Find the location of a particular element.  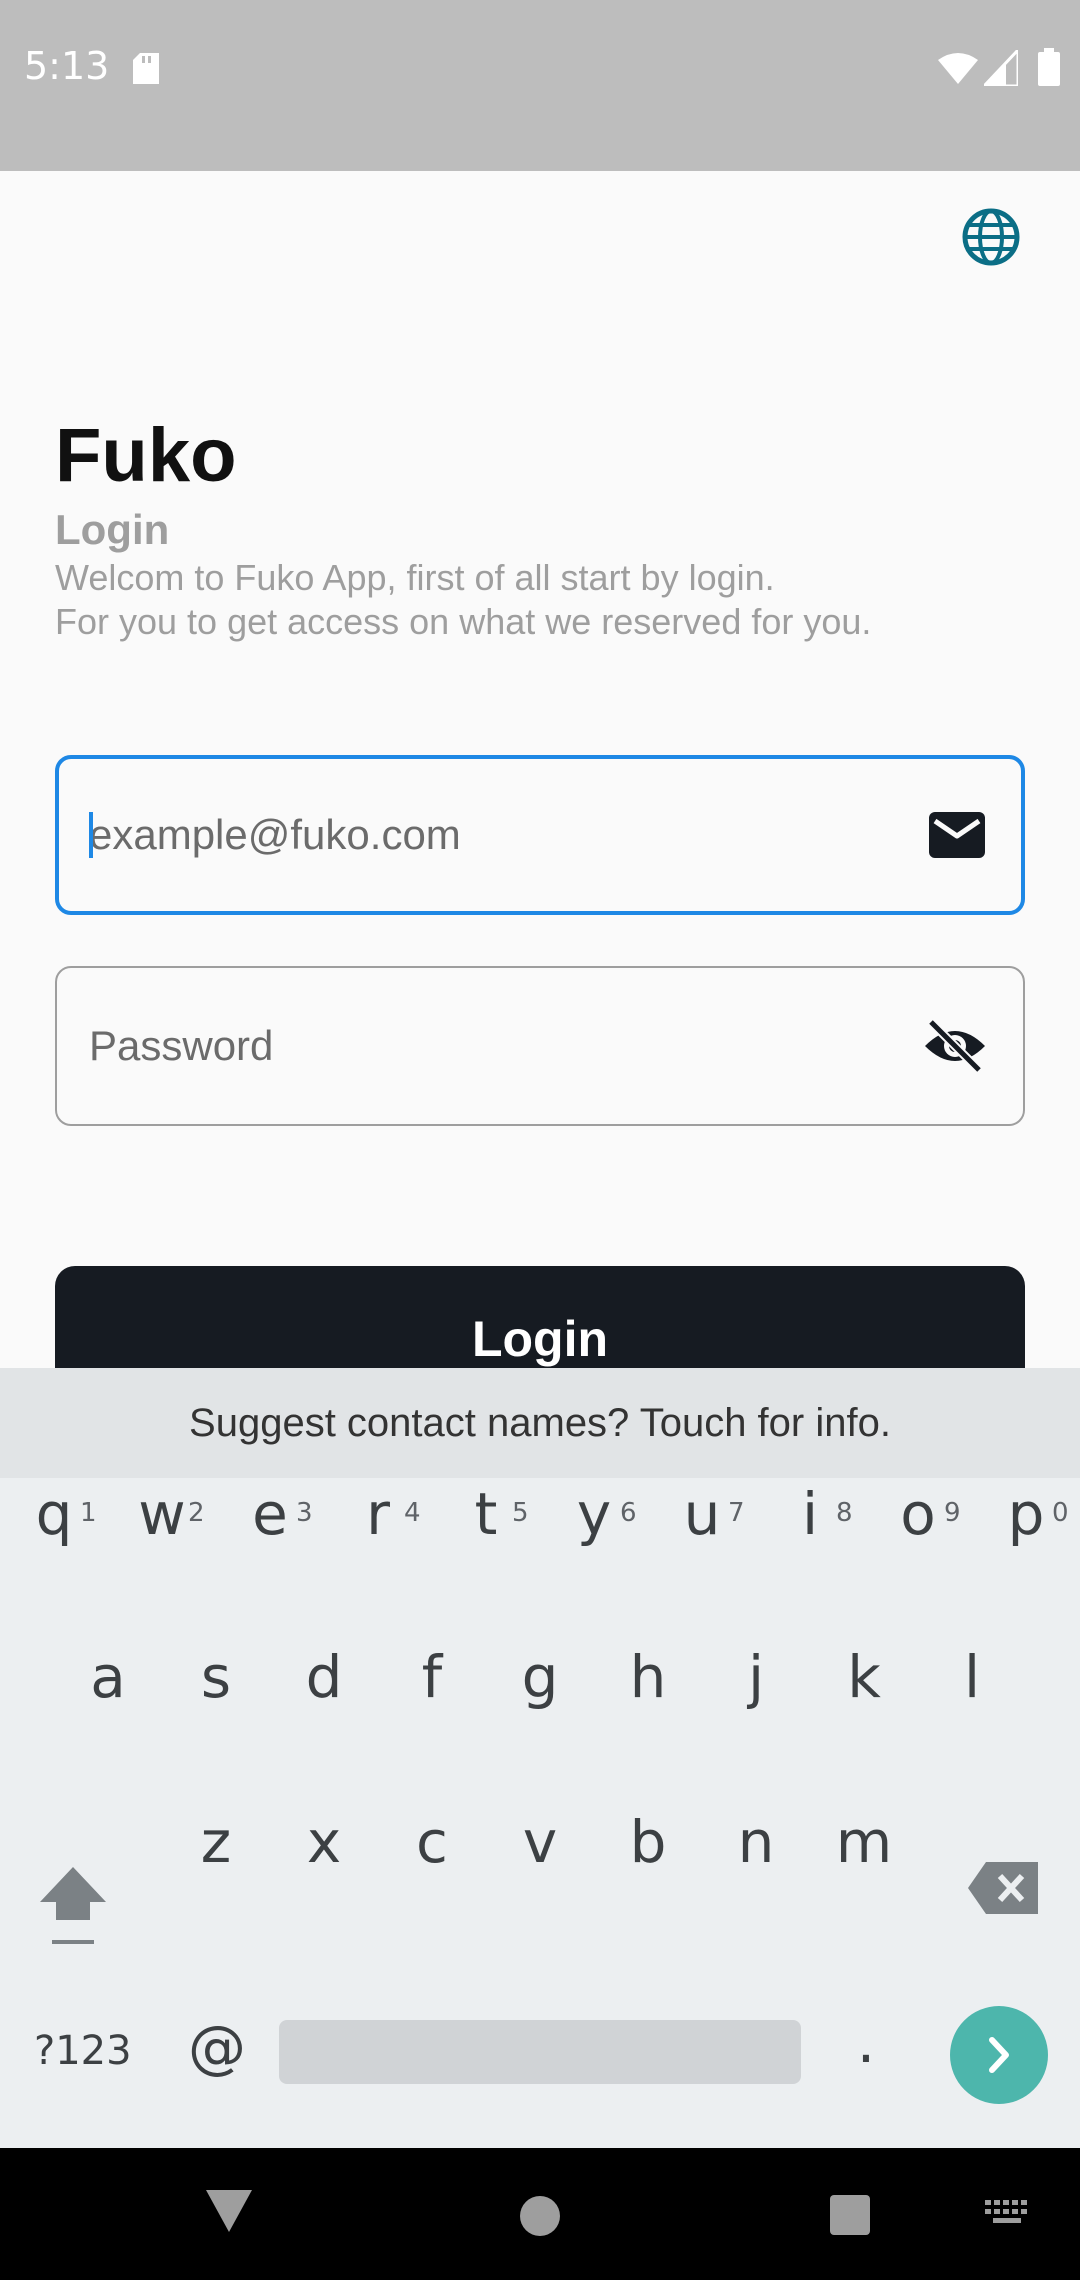

email-placeholder: example@fuko.com is located at coordinates (275, 834).